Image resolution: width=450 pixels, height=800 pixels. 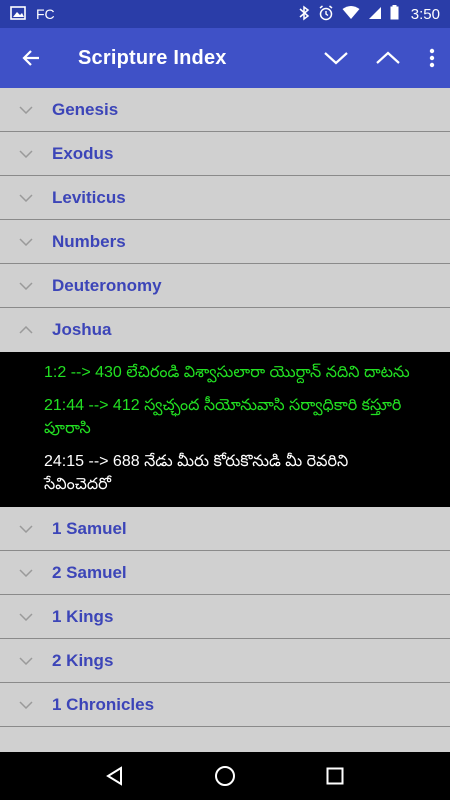 What do you see at coordinates (225, 330) in the screenshot?
I see `book-row-joshua-expanded: Joshua` at bounding box center [225, 330].